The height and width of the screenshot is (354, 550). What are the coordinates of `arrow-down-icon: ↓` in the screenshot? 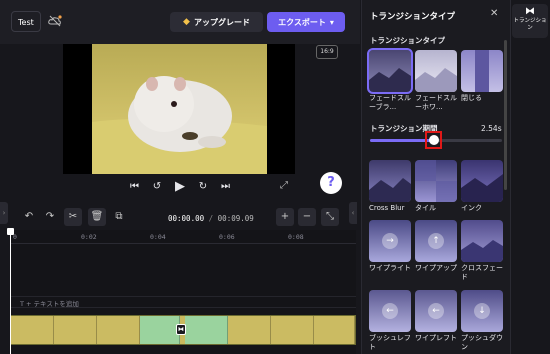 It's located at (482, 311).